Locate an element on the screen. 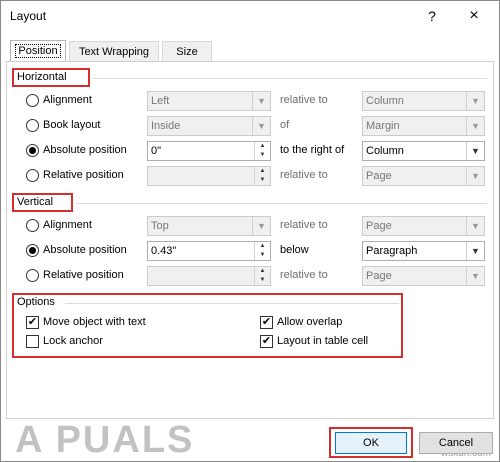  v-absolute-position-target-value: Paragraph is located at coordinates (392, 251).